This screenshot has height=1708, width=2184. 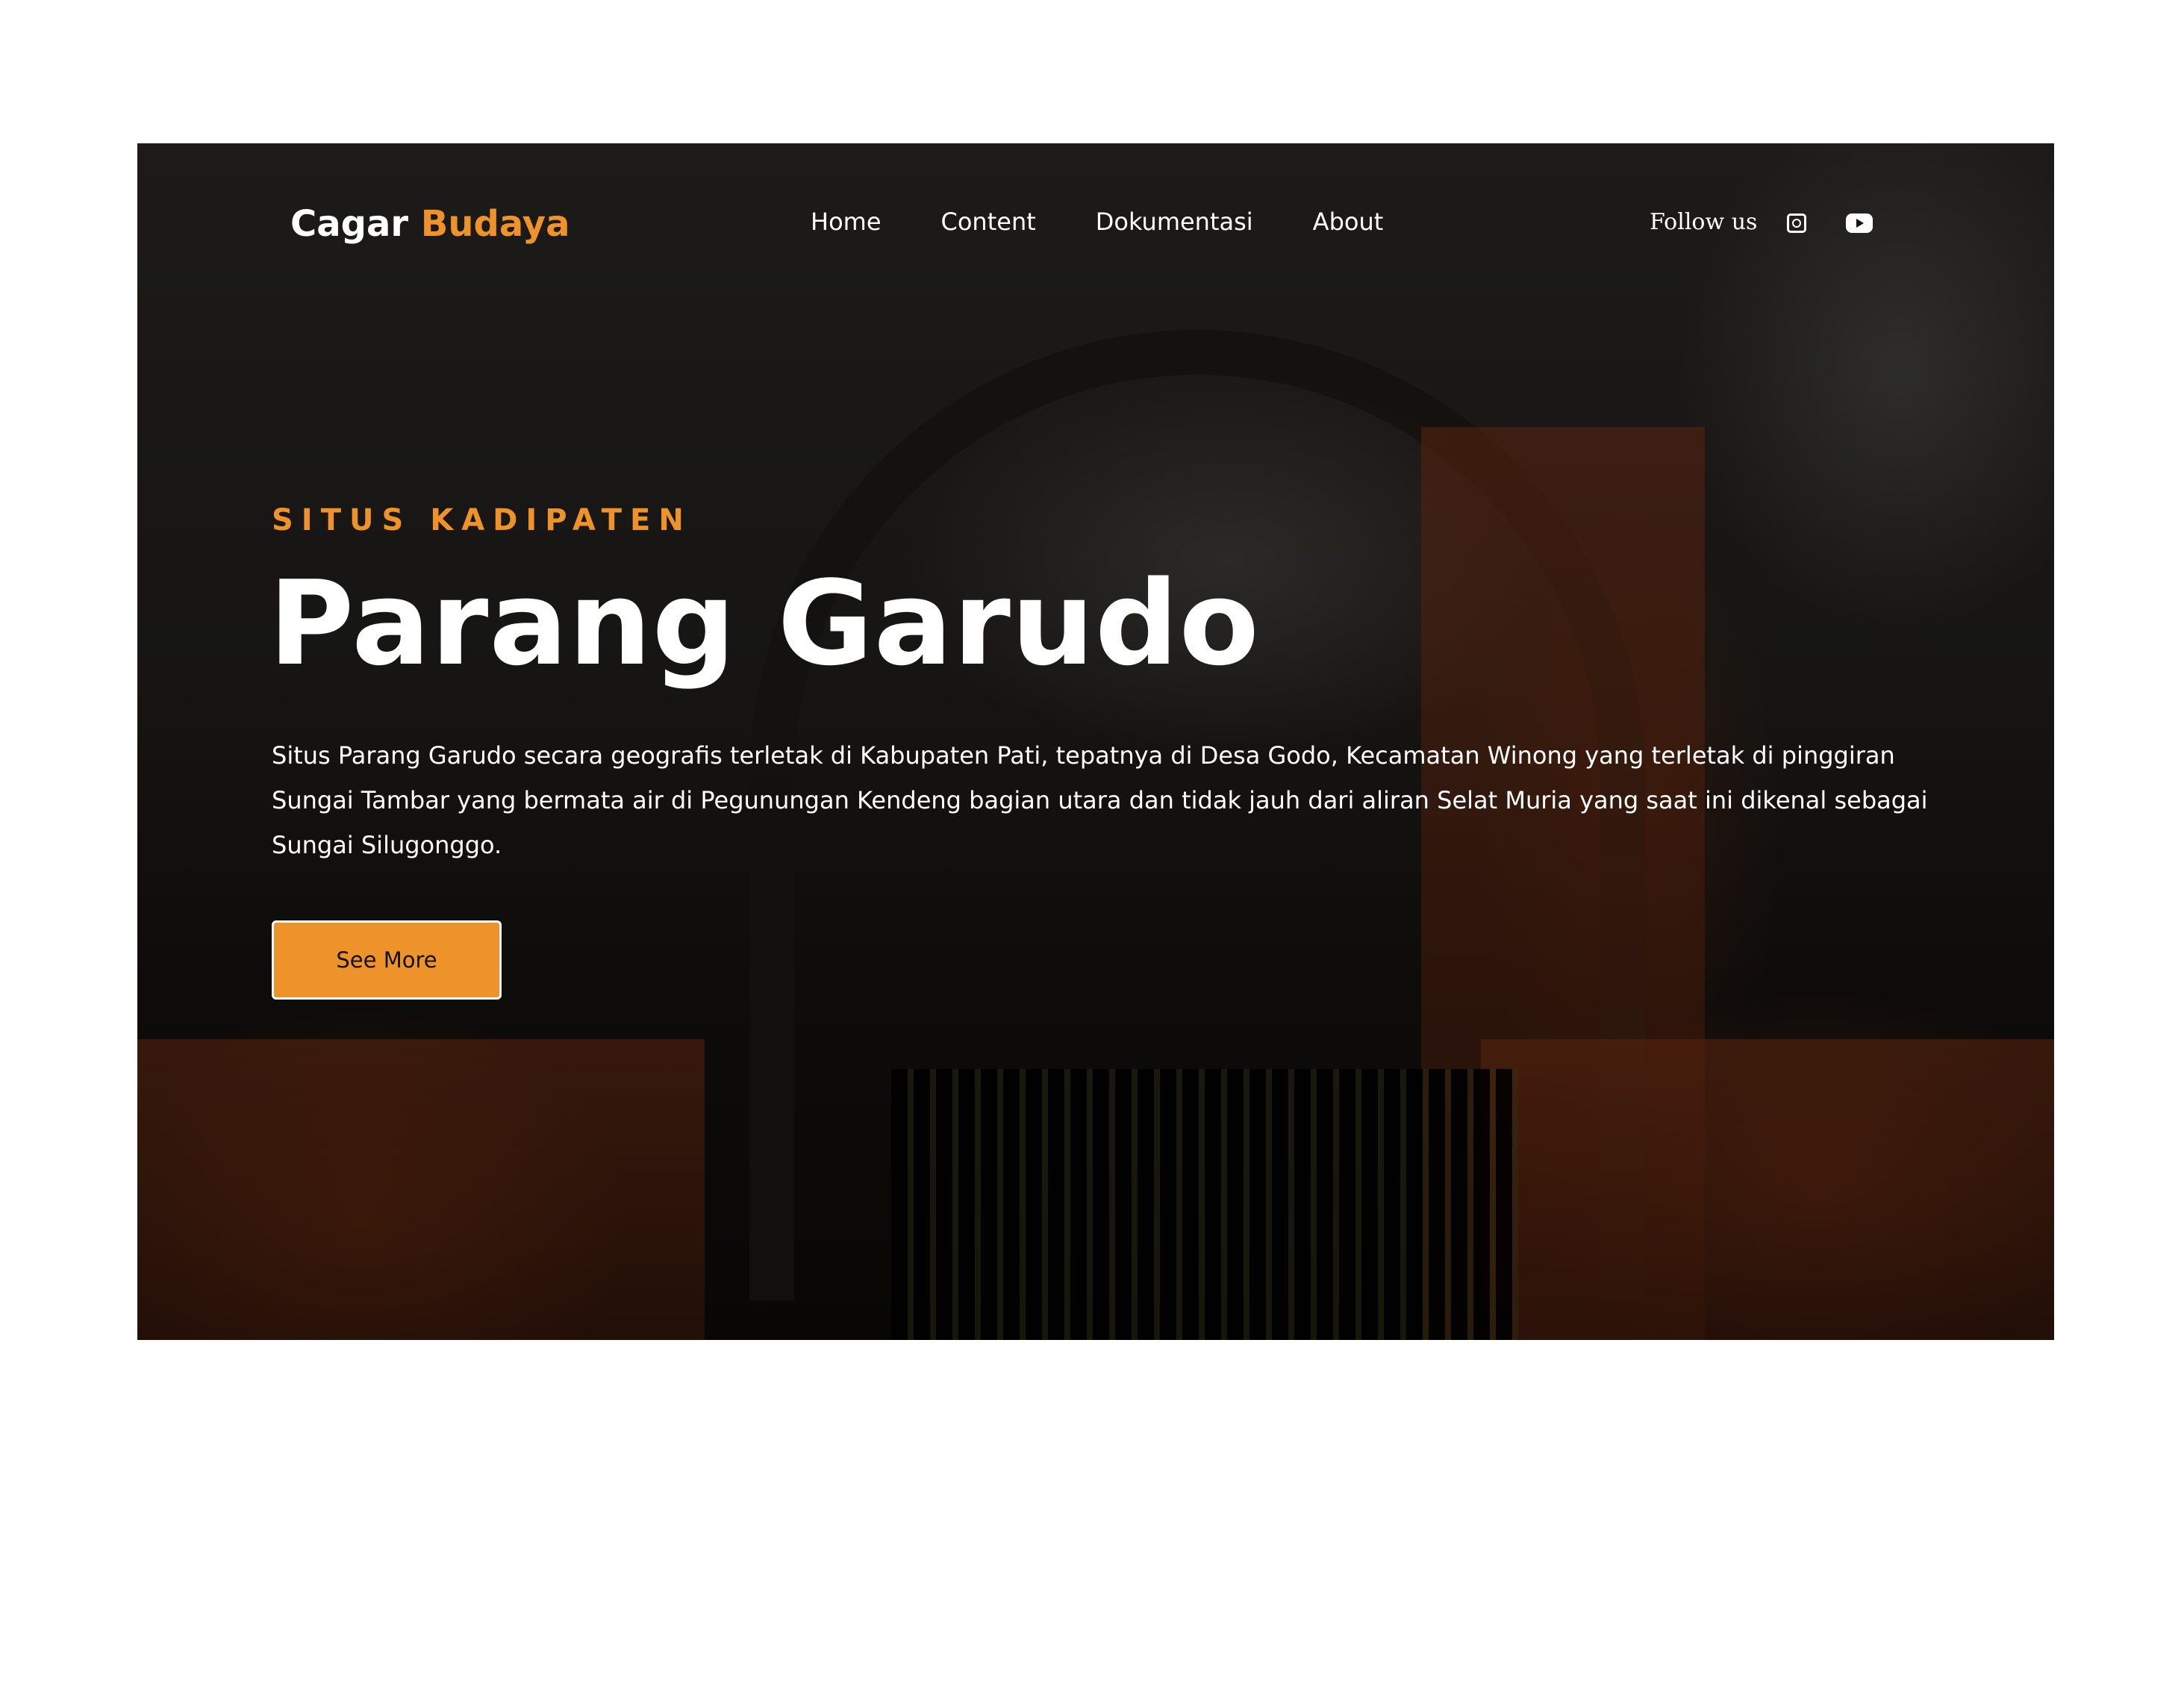 I want to click on nav-item-content: Content, so click(x=988, y=222).